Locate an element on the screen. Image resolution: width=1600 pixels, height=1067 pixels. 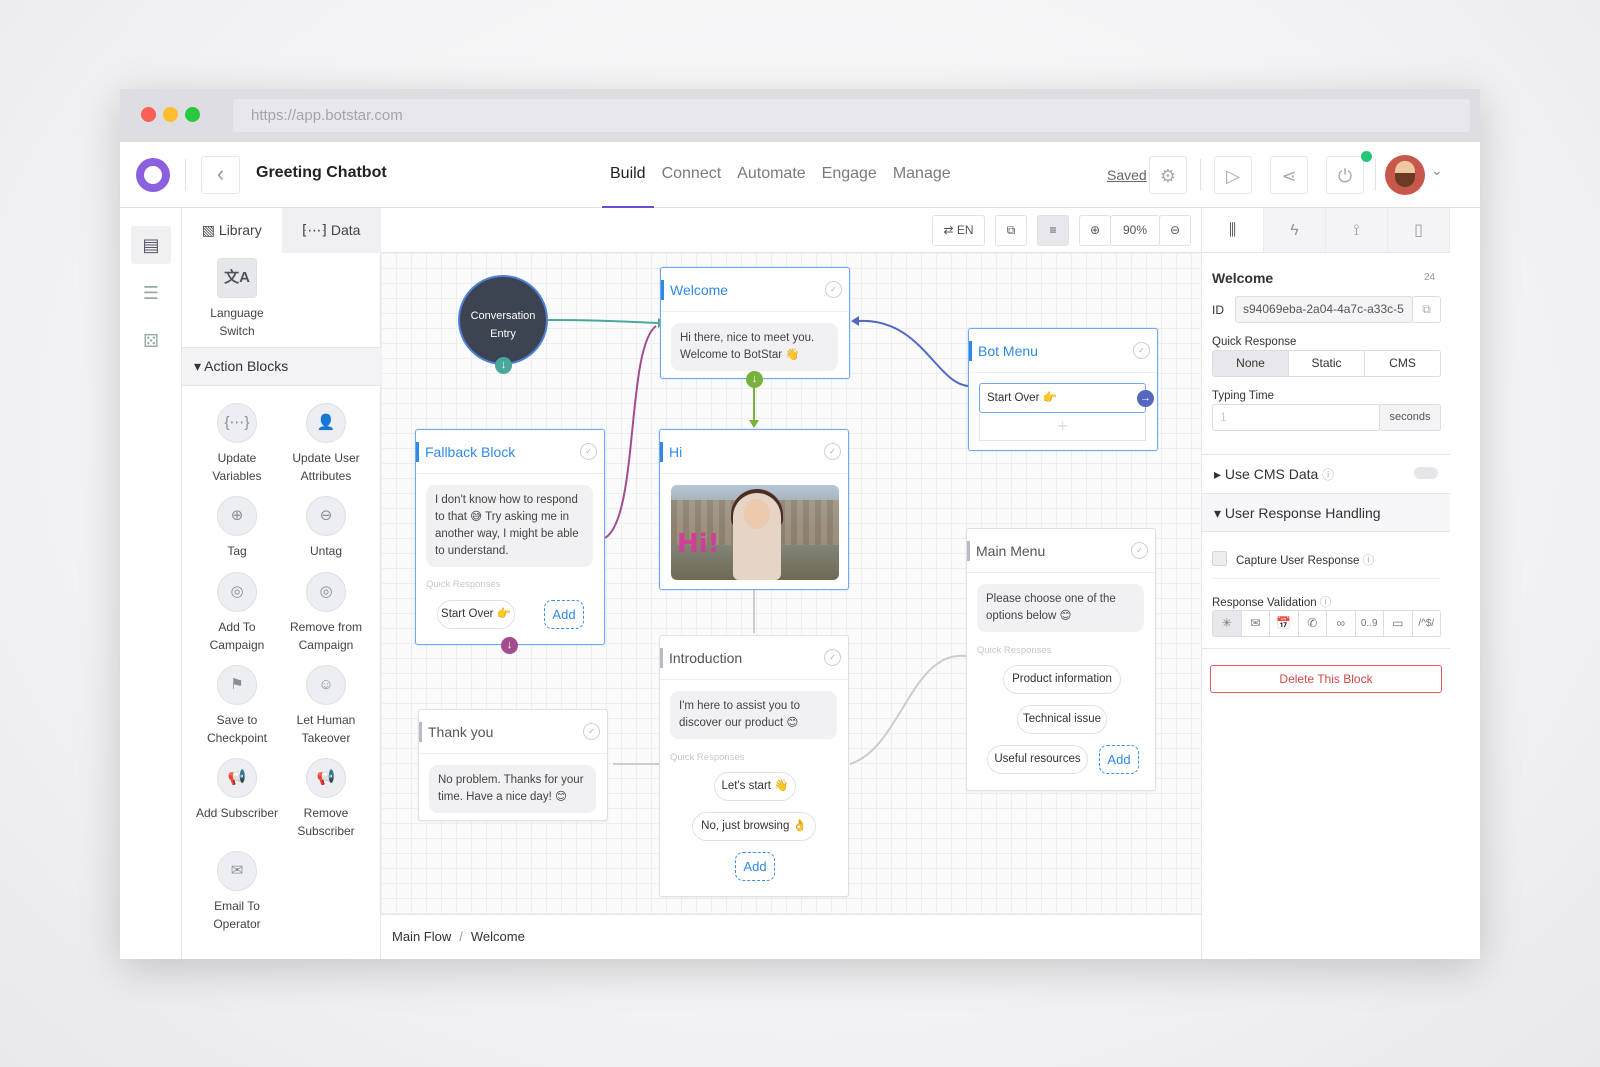
power-button: ⏻ is located at coordinates (1345, 175).